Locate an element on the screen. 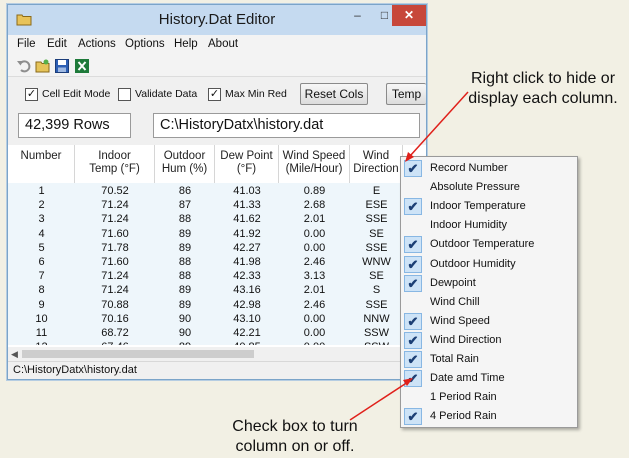 The image size is (629, 458). annotation-arrows is located at coordinates (409, 256).